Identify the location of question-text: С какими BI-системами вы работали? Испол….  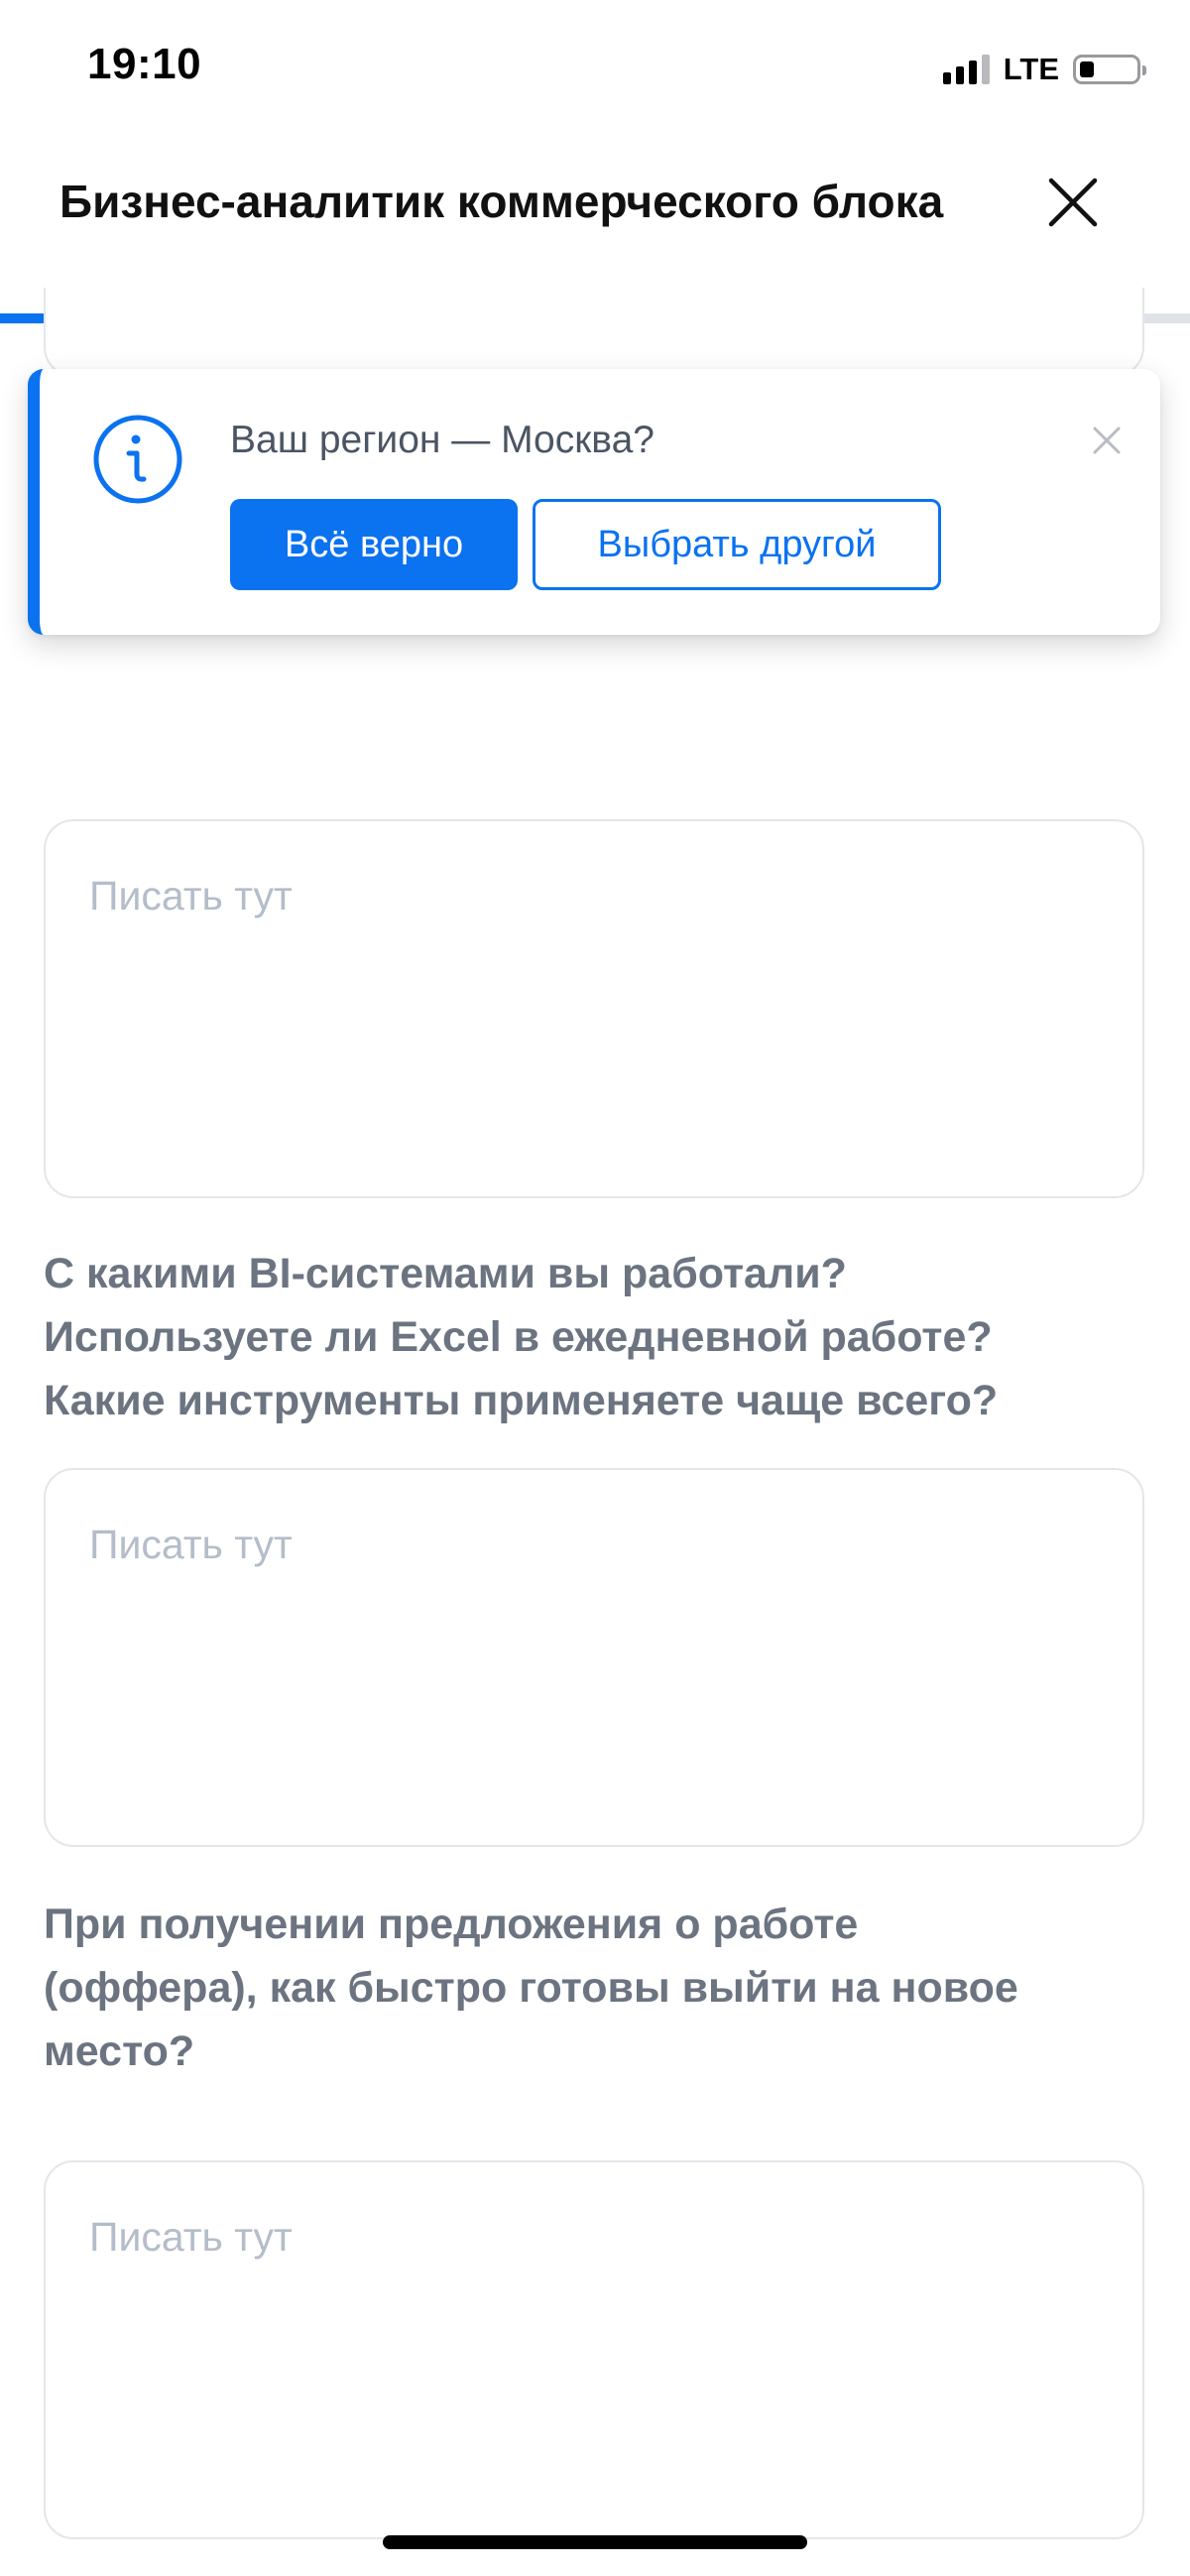
(599, 1337).